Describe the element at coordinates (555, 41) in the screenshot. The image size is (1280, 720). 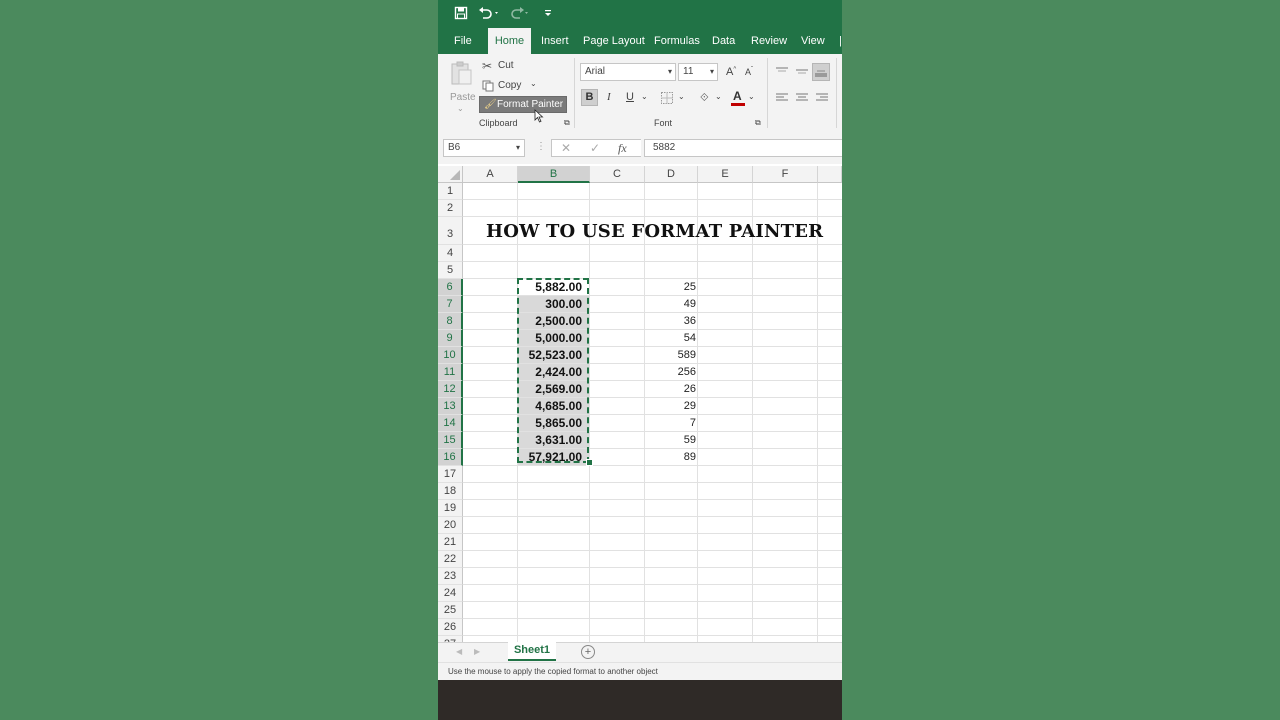
I see `tab-insert: Insert` at that location.